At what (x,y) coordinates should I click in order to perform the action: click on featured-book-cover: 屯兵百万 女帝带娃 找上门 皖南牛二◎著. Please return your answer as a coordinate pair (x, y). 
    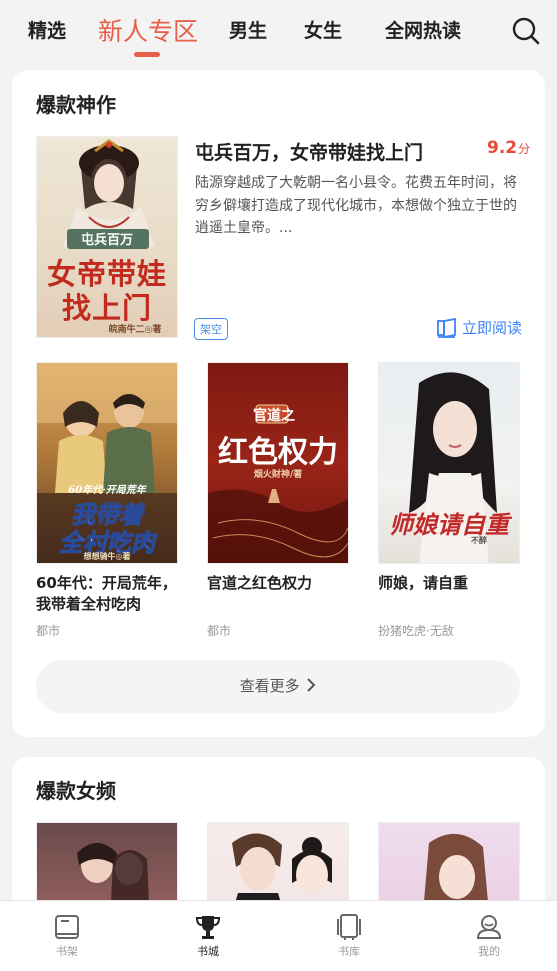
    Looking at the image, I should click on (107, 237).